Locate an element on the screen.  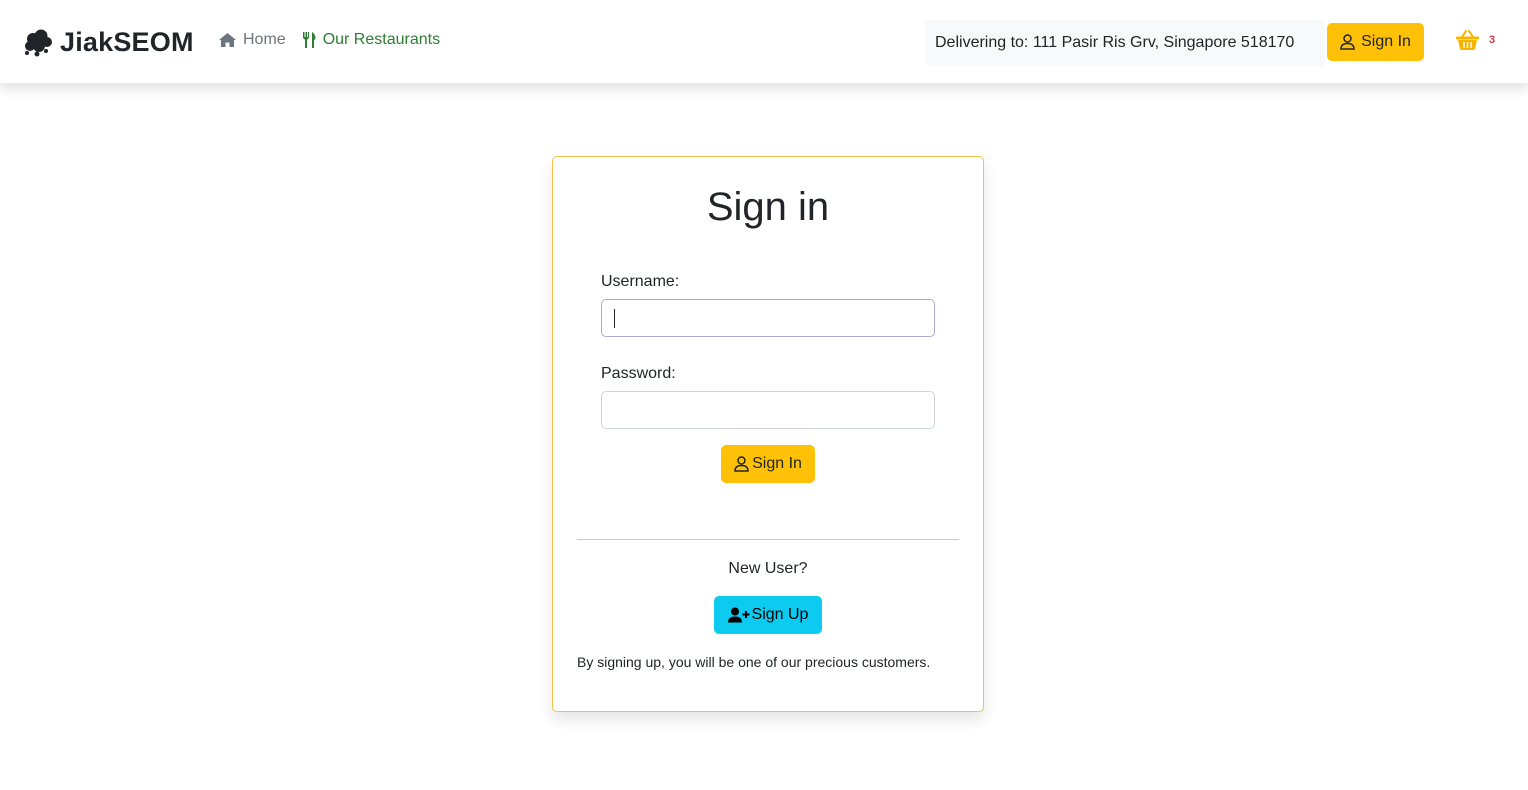
nav-restaurants-label: Our Restaurants is located at coordinates (381, 39).